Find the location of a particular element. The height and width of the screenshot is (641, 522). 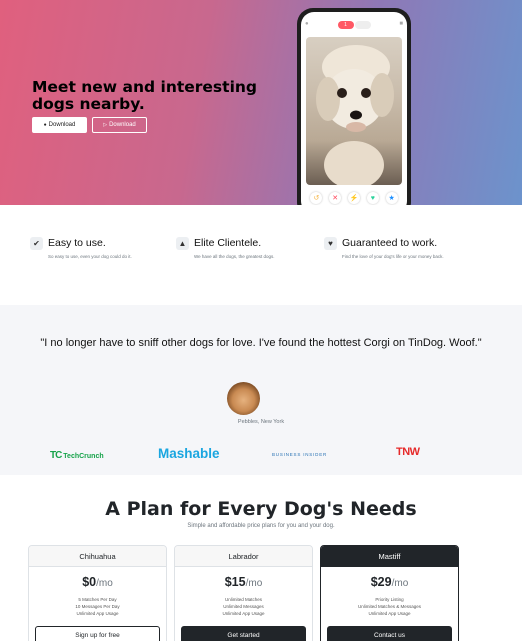

plan-price: $0/mo is located at coordinates (97, 582).